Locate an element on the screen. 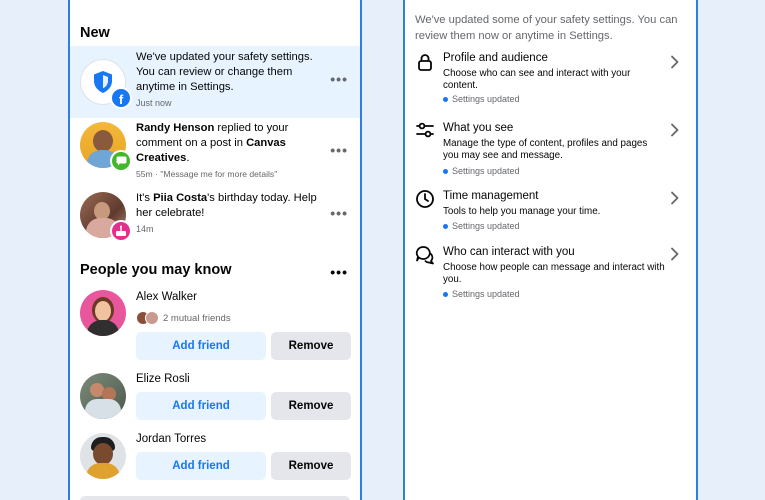  person-name: Jordan Torres is located at coordinates (171, 439).